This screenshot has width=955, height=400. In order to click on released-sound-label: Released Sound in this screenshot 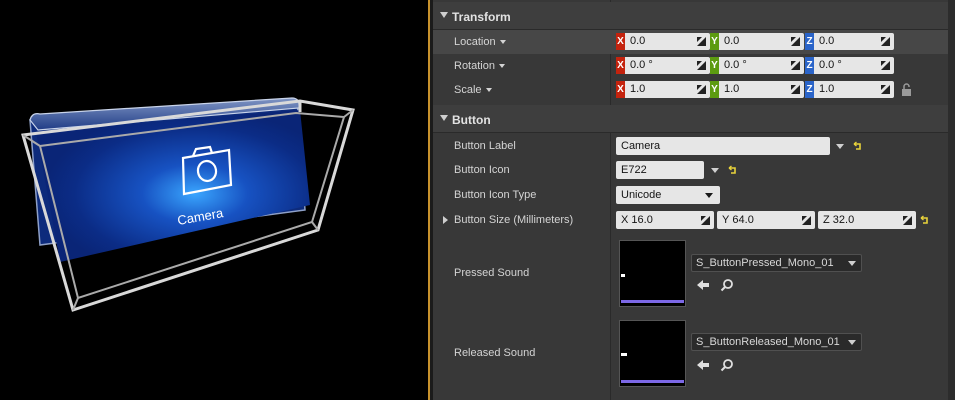, I will do `click(495, 353)`.